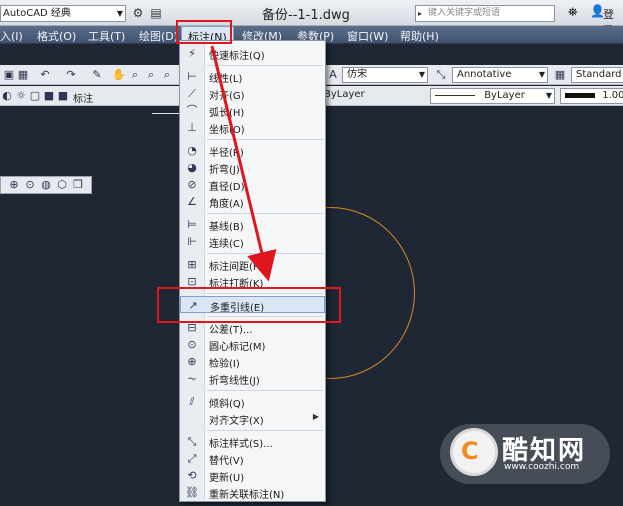 This screenshot has height=506, width=623. Describe the element at coordinates (243, 163) in the screenshot. I see `arrow-line` at that location.